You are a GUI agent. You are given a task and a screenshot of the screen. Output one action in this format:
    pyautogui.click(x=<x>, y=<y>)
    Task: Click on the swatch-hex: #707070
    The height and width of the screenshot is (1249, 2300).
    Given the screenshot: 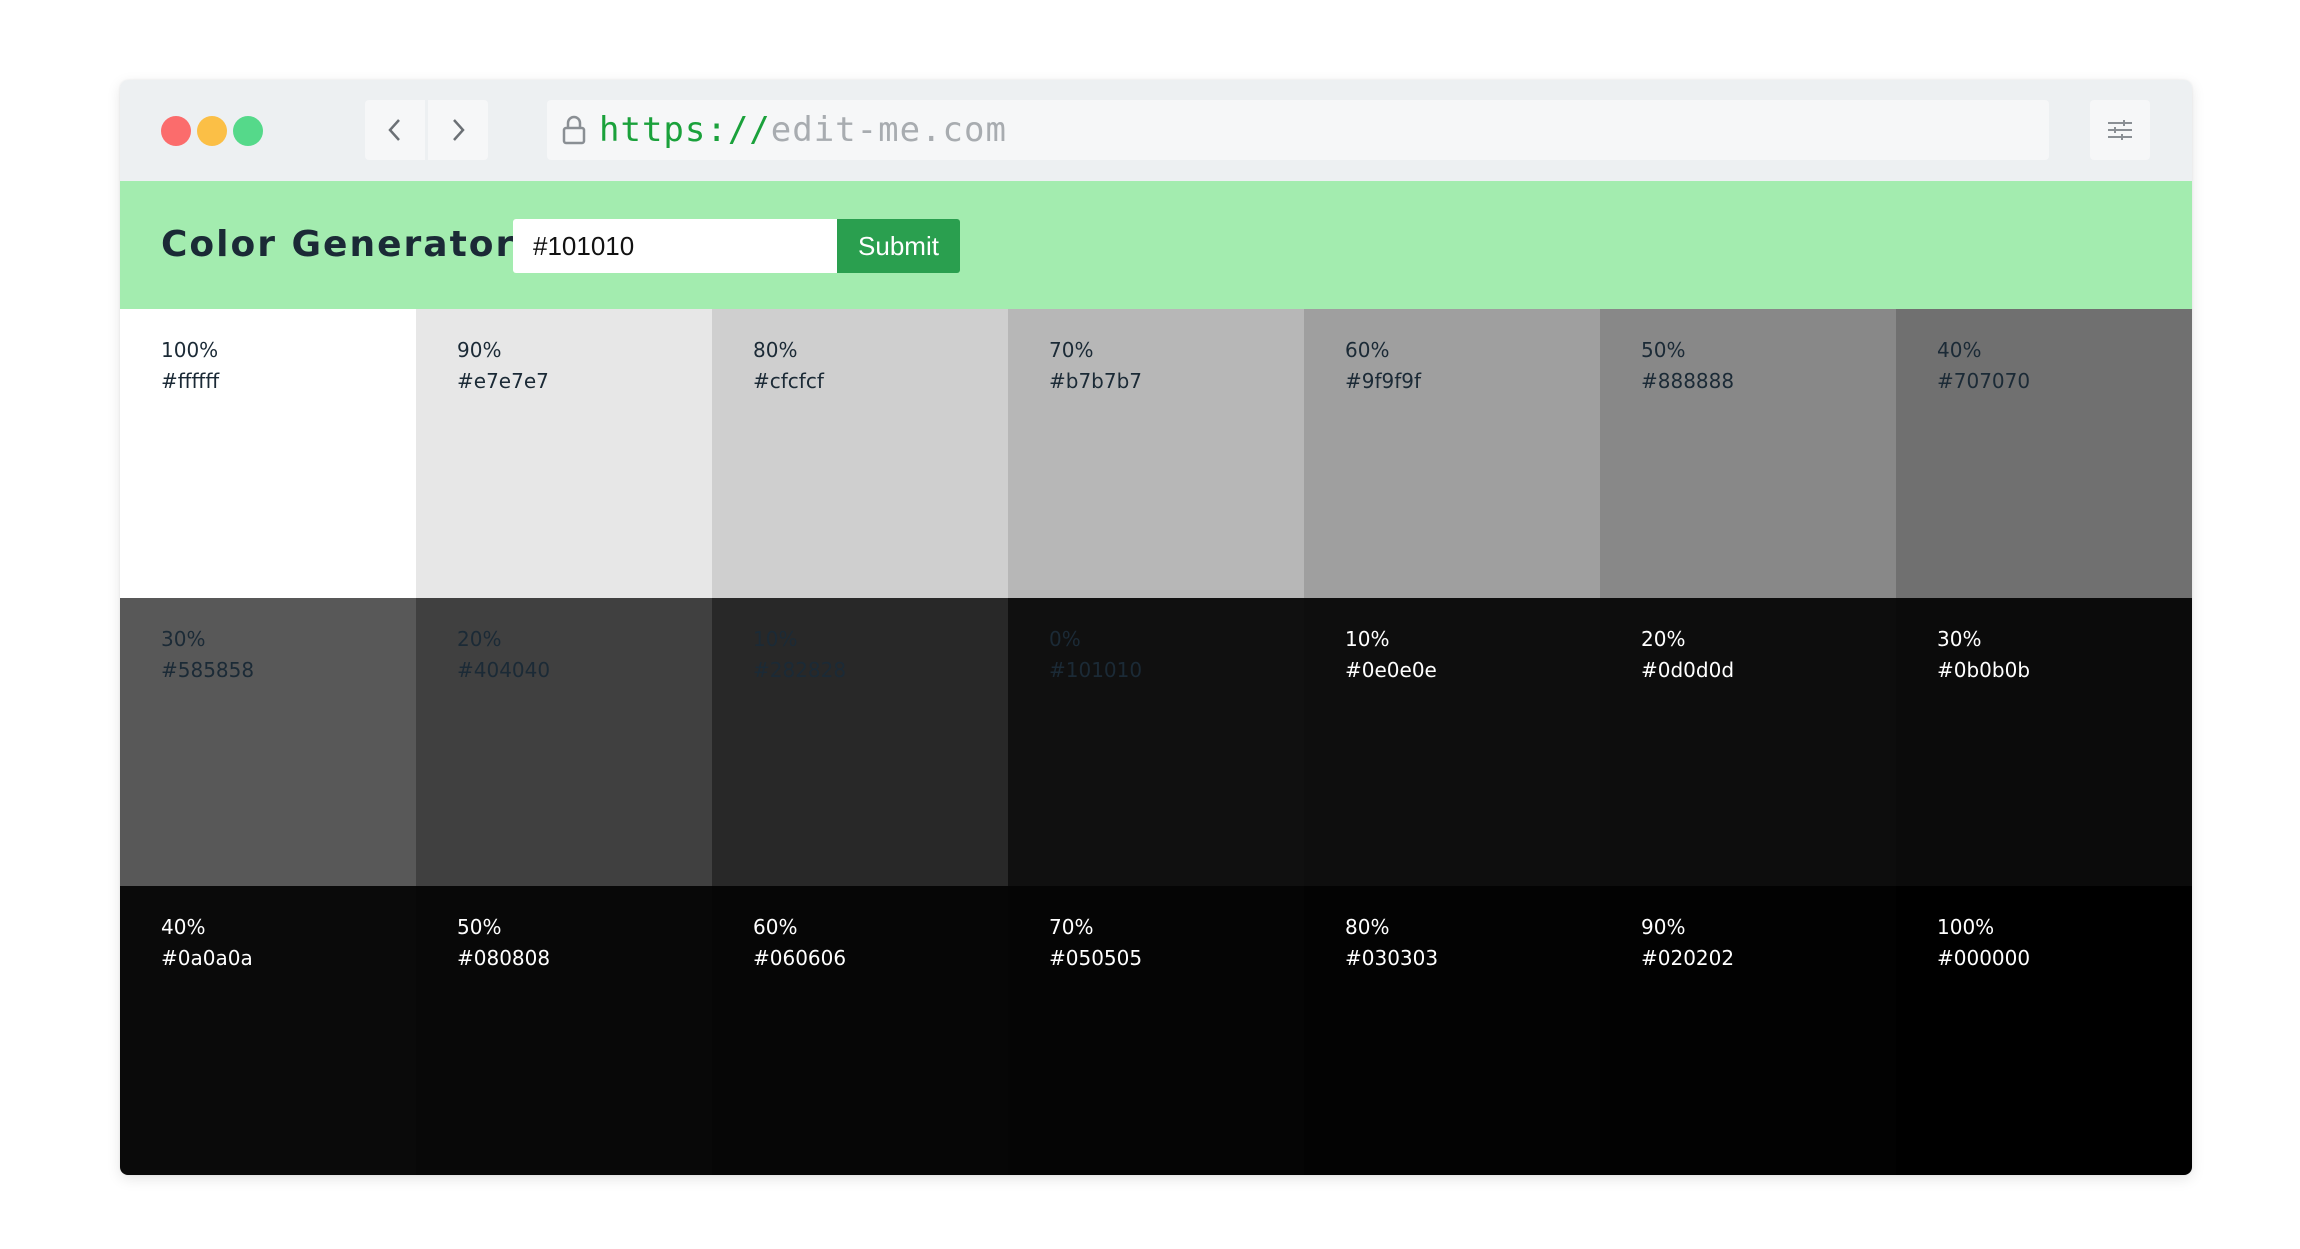 What is the action you would take?
    pyautogui.click(x=1984, y=381)
    